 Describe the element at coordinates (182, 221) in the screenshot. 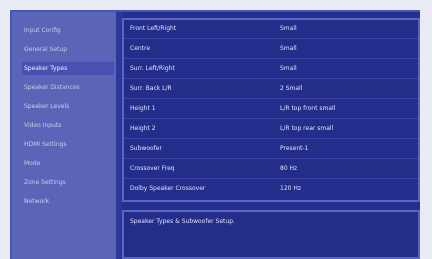

I see `help-text: Speaker Types & Subwoofer Setup.` at that location.